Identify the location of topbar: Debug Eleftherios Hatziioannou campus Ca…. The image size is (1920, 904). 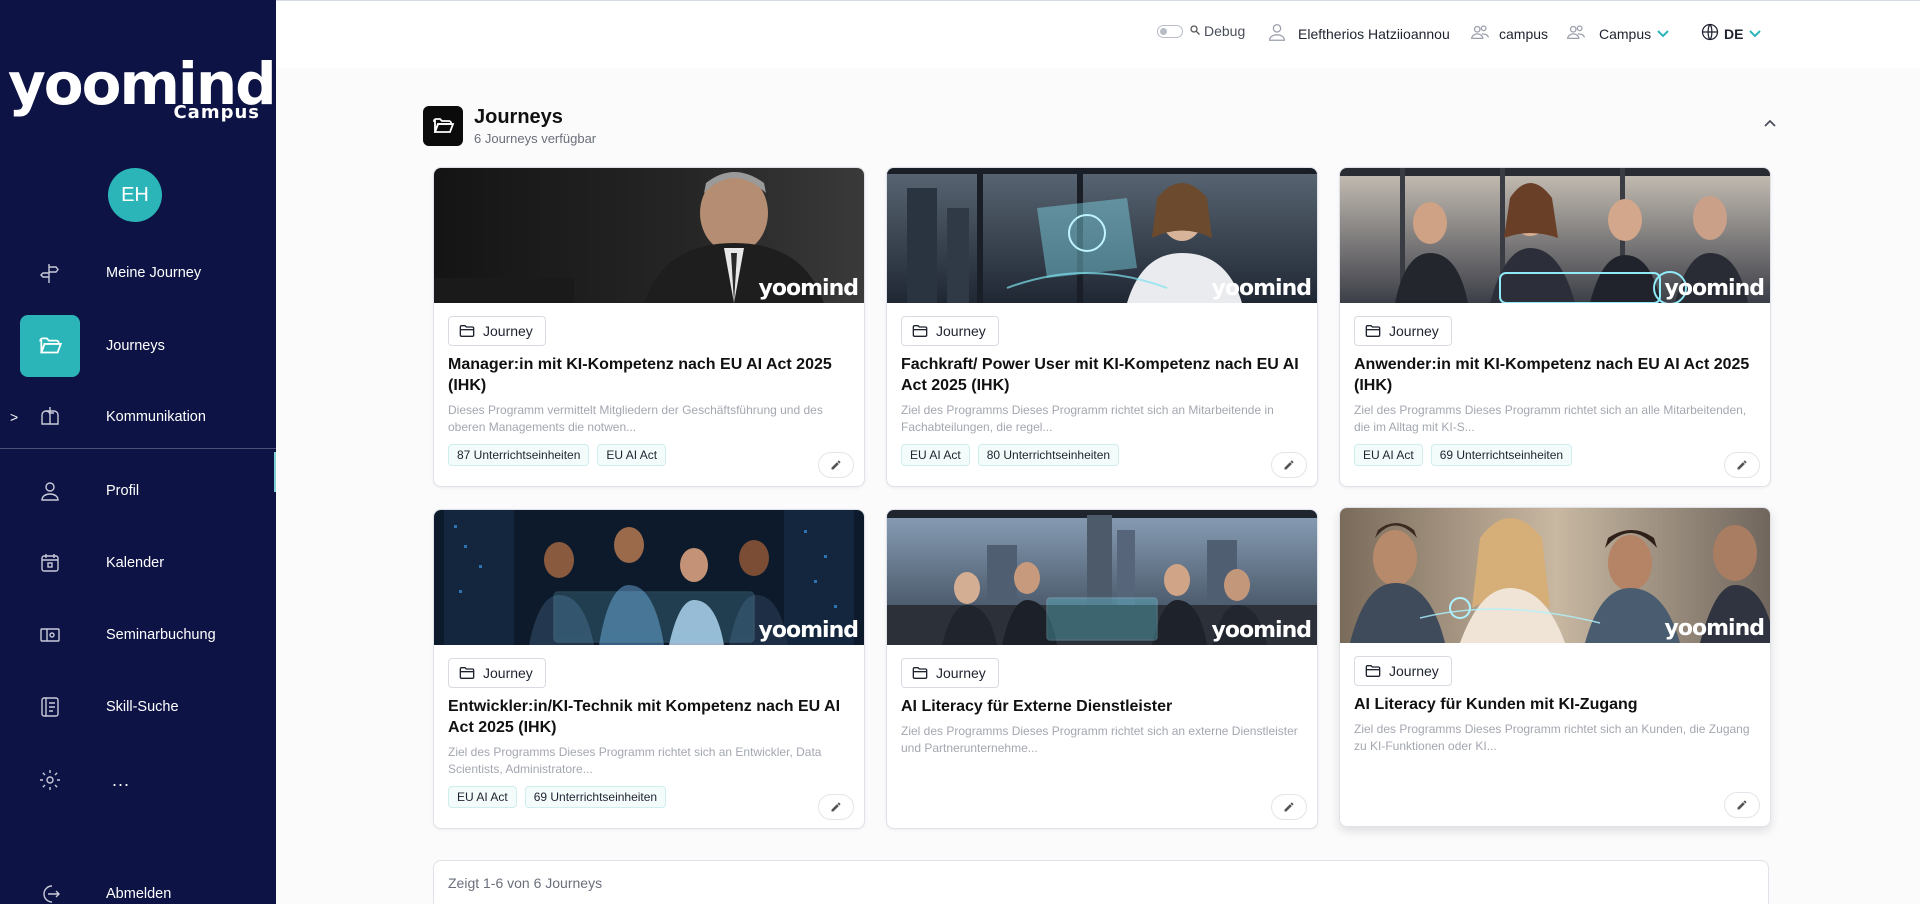
(1098, 34).